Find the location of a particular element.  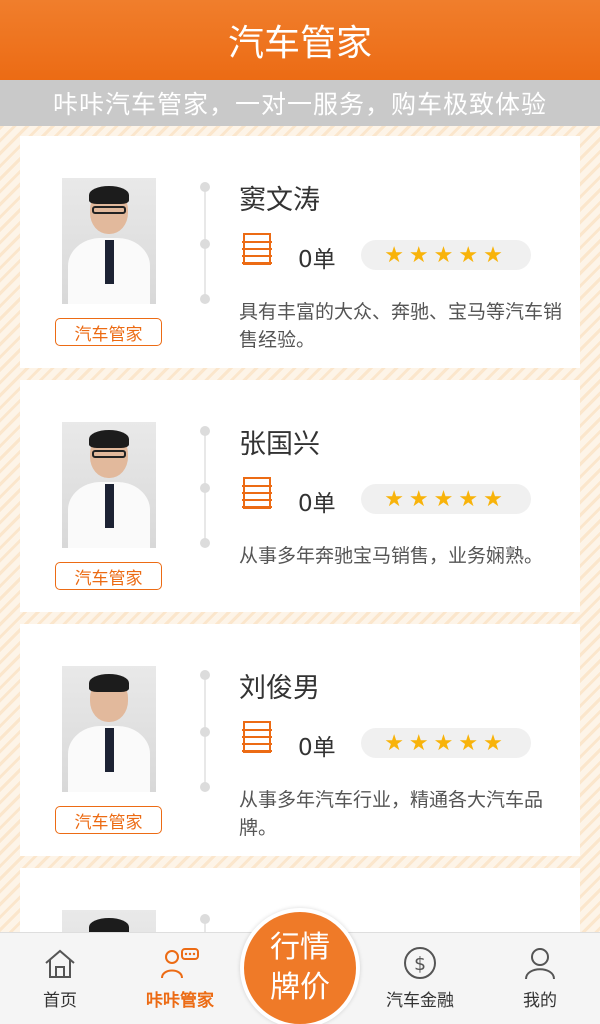

promo-banner: 咔咔汽车管家，一对一服务，购车极致体验 is located at coordinates (300, 103).